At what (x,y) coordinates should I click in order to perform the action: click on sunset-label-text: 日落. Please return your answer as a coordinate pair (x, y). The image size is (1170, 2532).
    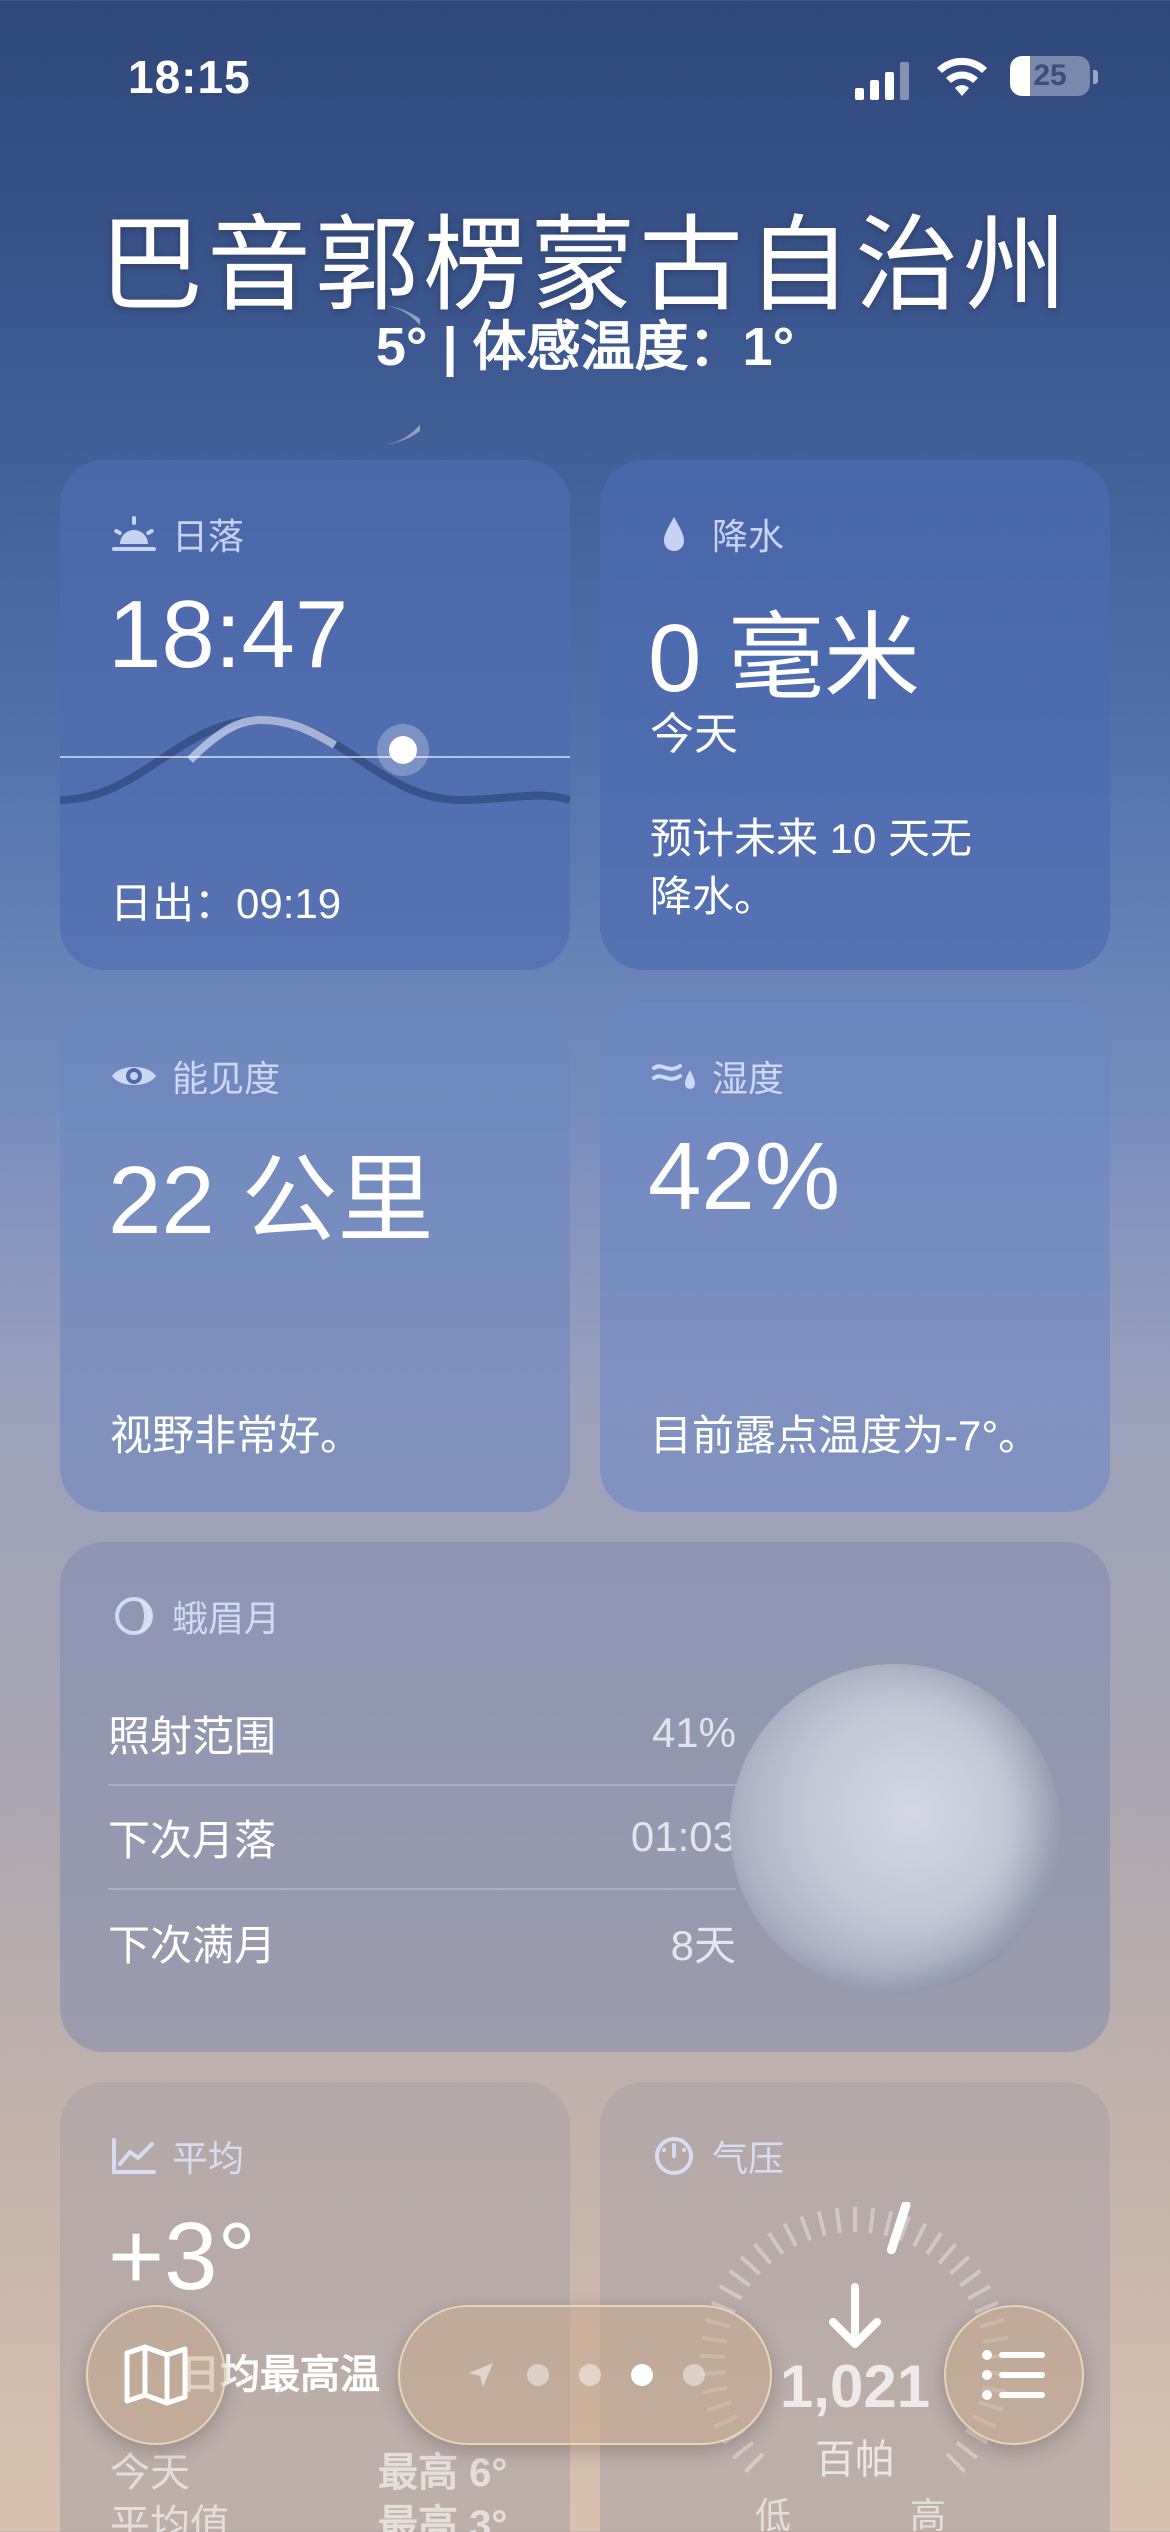
    Looking at the image, I should click on (208, 536).